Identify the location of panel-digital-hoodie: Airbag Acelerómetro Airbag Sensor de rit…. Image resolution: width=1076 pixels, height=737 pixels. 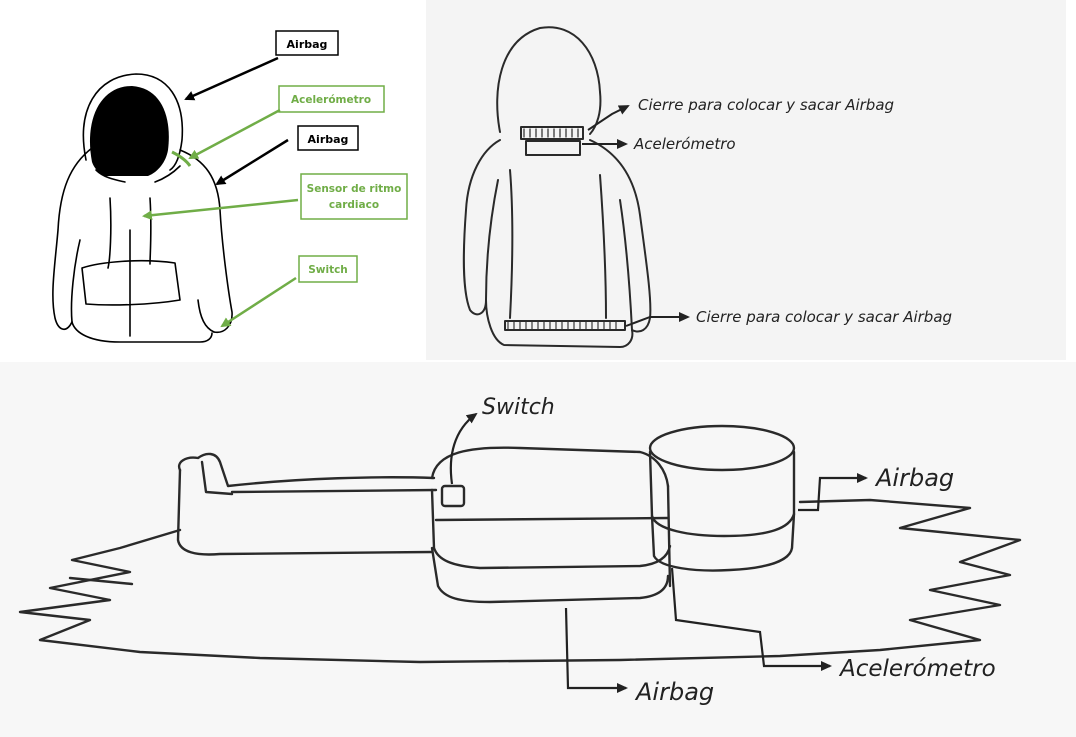
(230, 186).